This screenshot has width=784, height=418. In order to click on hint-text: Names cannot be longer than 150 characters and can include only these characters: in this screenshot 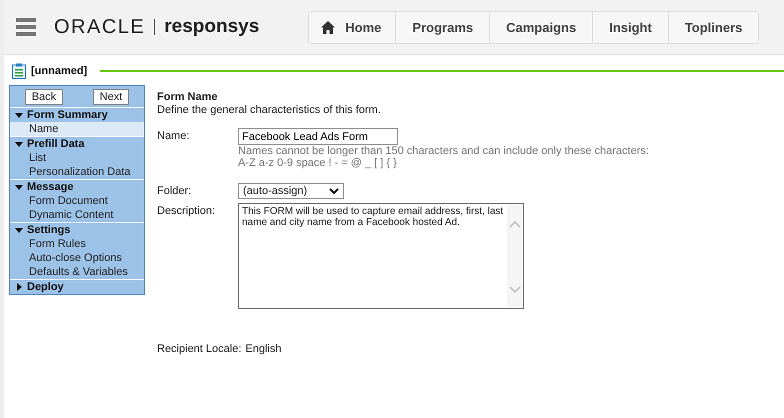, I will do `click(444, 151)`.